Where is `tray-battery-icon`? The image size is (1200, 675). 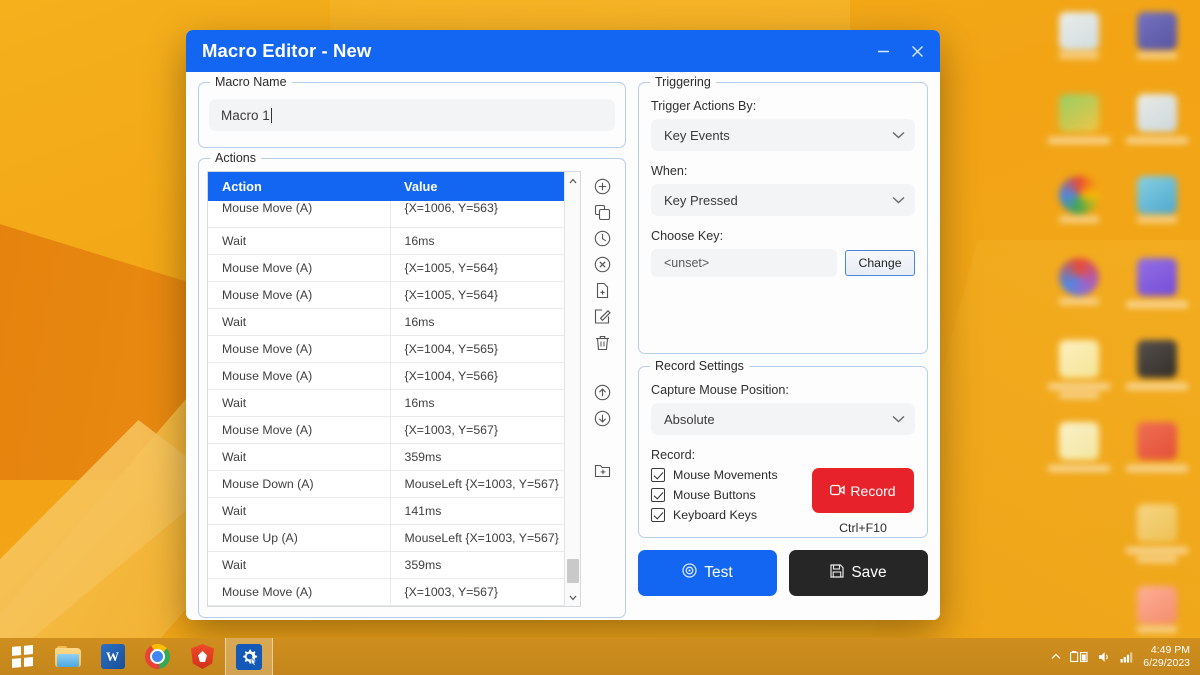
tray-battery-icon is located at coordinates (1079, 656).